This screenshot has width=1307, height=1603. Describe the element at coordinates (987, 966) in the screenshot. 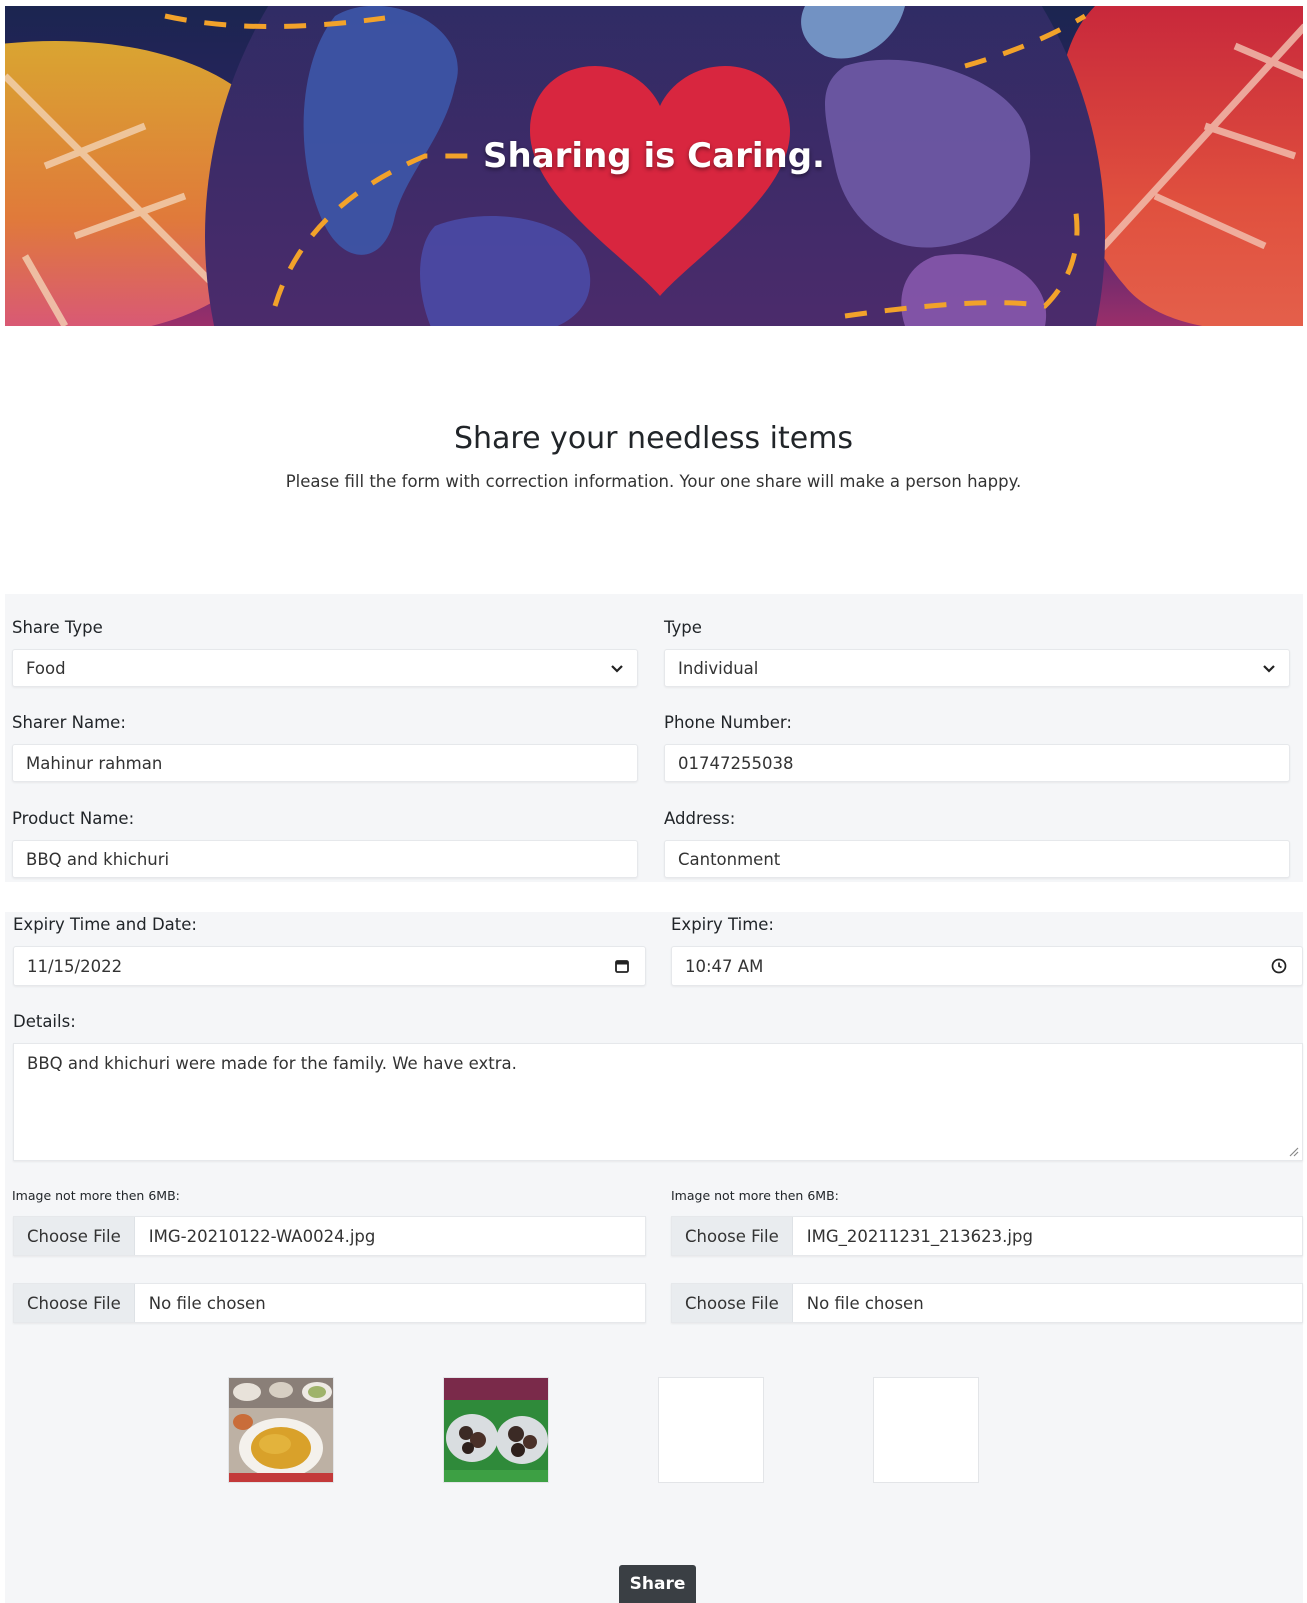

I see `expiry-time-input: 10:47 AM` at that location.